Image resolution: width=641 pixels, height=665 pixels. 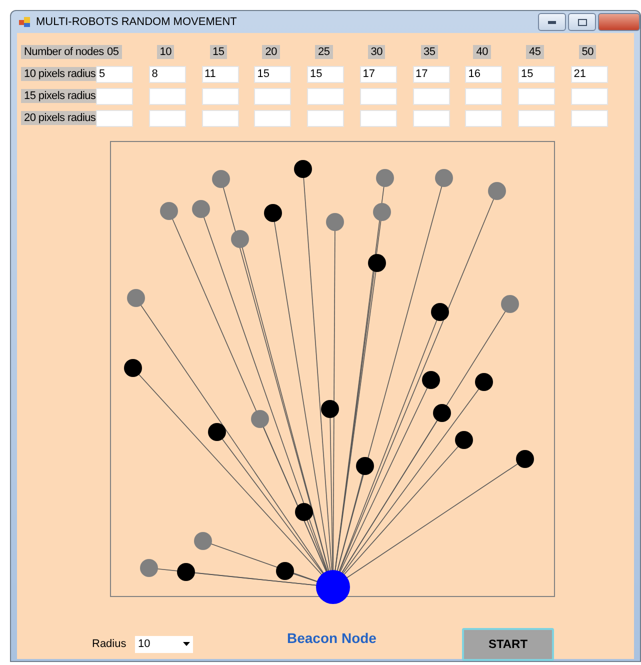 I want to click on column-header: 10, so click(x=165, y=52).